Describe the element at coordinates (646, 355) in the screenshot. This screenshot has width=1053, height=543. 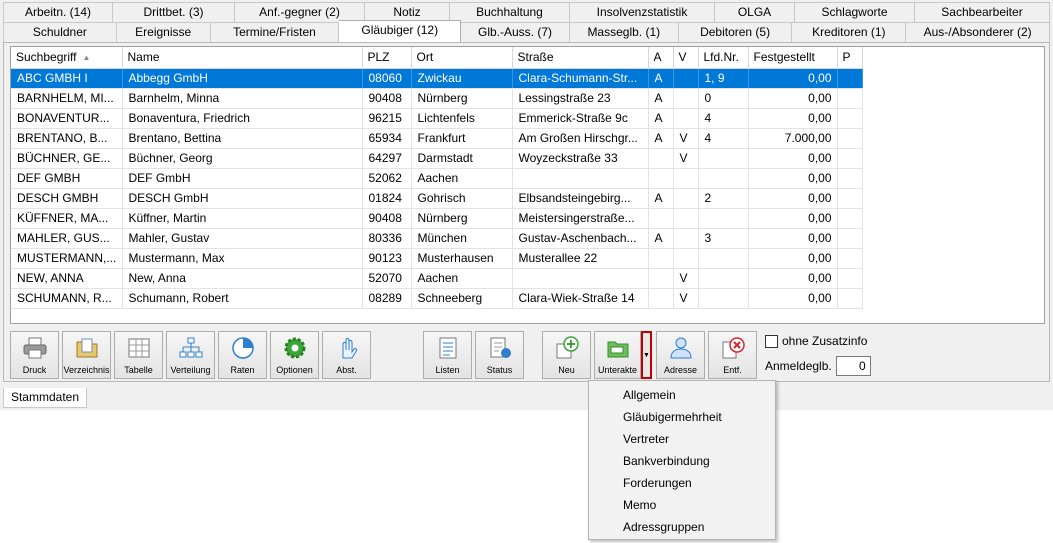
I see `unterakte-dropdown-arrow: ▼` at that location.